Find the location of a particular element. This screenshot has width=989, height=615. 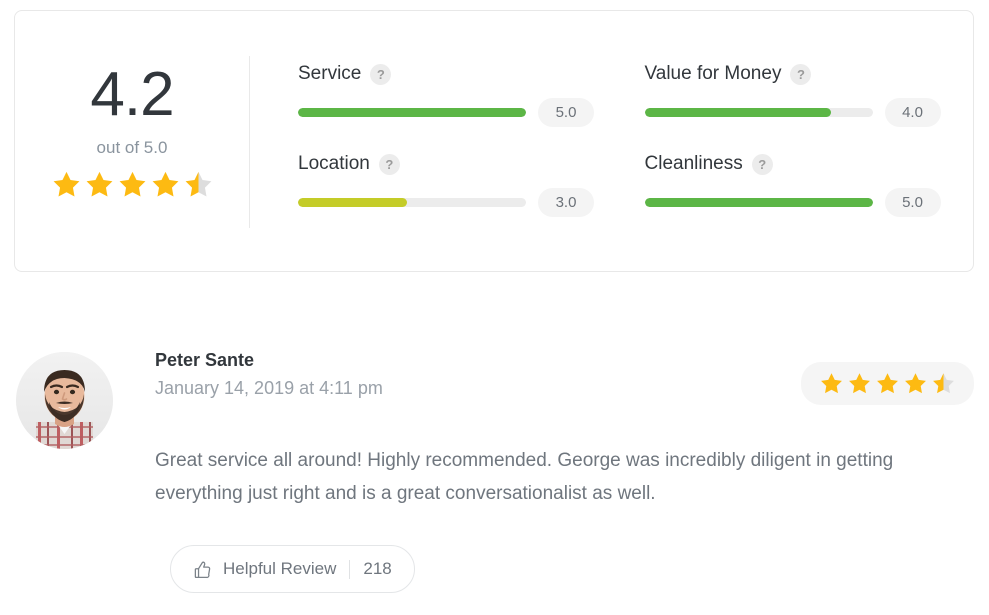

helpful-review-count: 218 is located at coordinates (377, 568).